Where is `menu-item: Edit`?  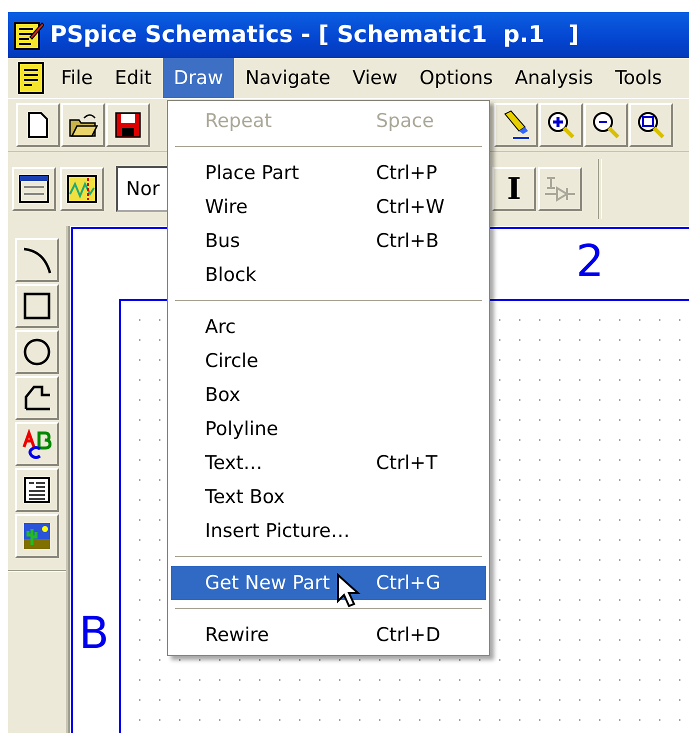 menu-item: Edit is located at coordinates (133, 78).